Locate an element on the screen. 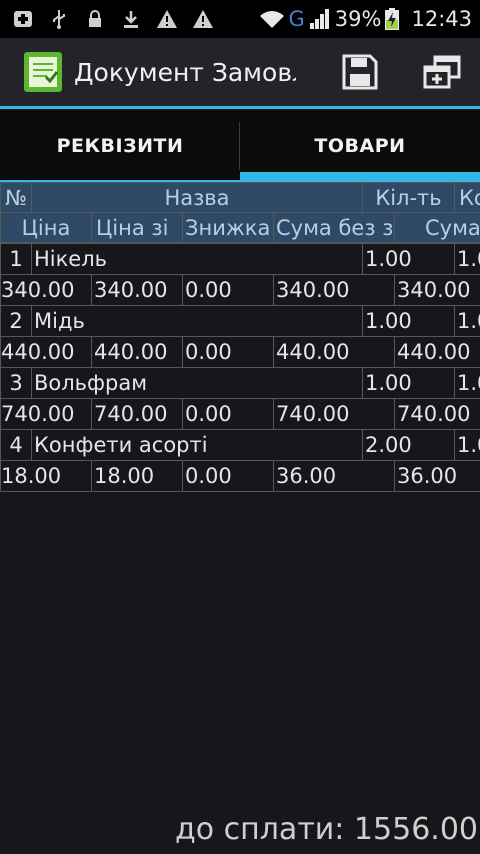 This screenshot has width=480, height=854. row-sum-without: 36.00 is located at coordinates (334, 476).